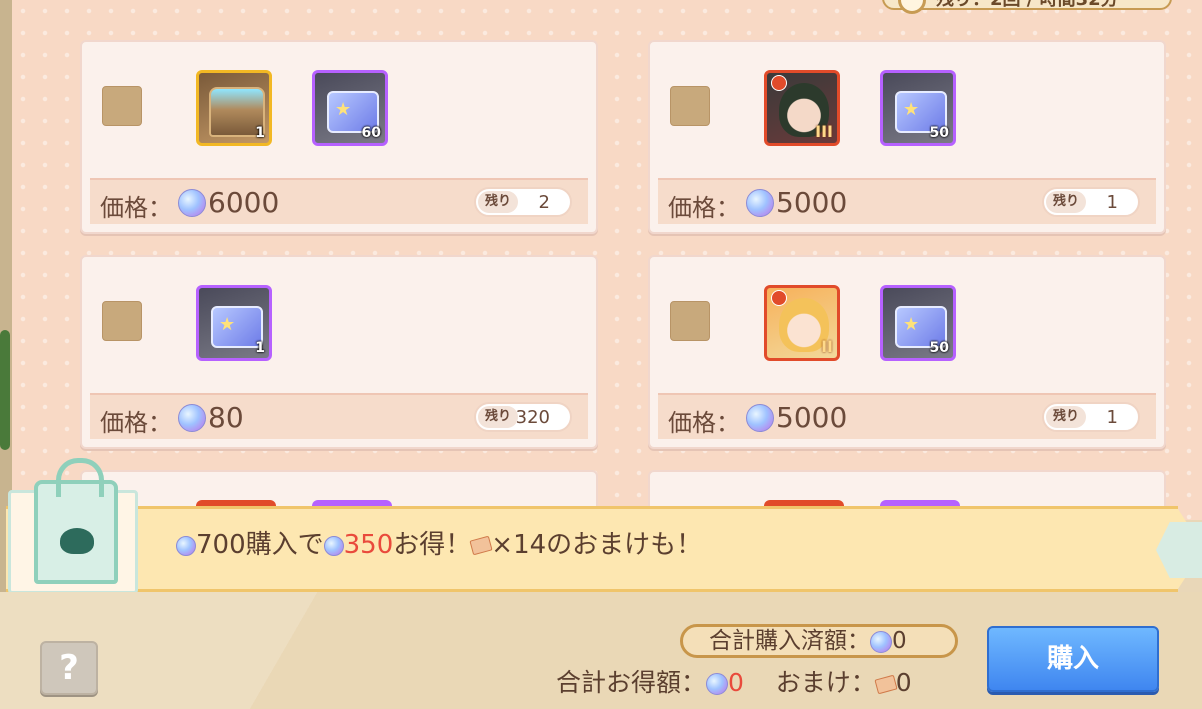  I want to click on timer-badge: 残り：2回 / 時間32分, so click(1027, 7).